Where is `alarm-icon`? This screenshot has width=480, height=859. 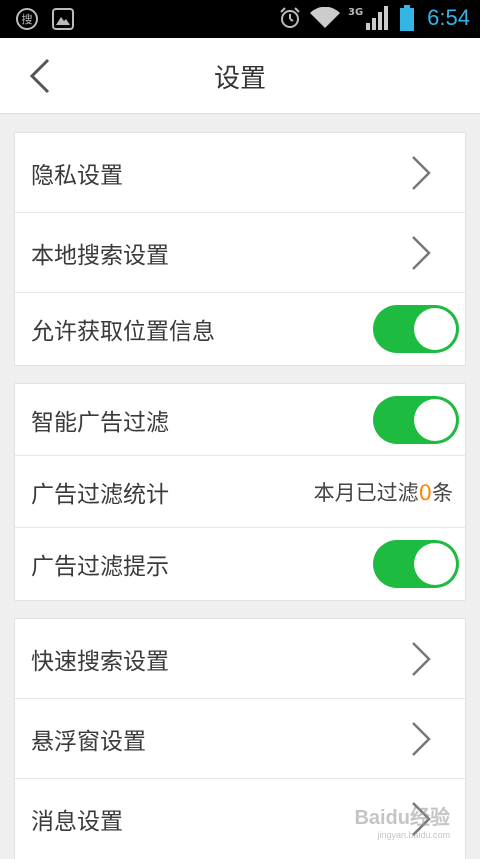
alarm-icon is located at coordinates (290, 18).